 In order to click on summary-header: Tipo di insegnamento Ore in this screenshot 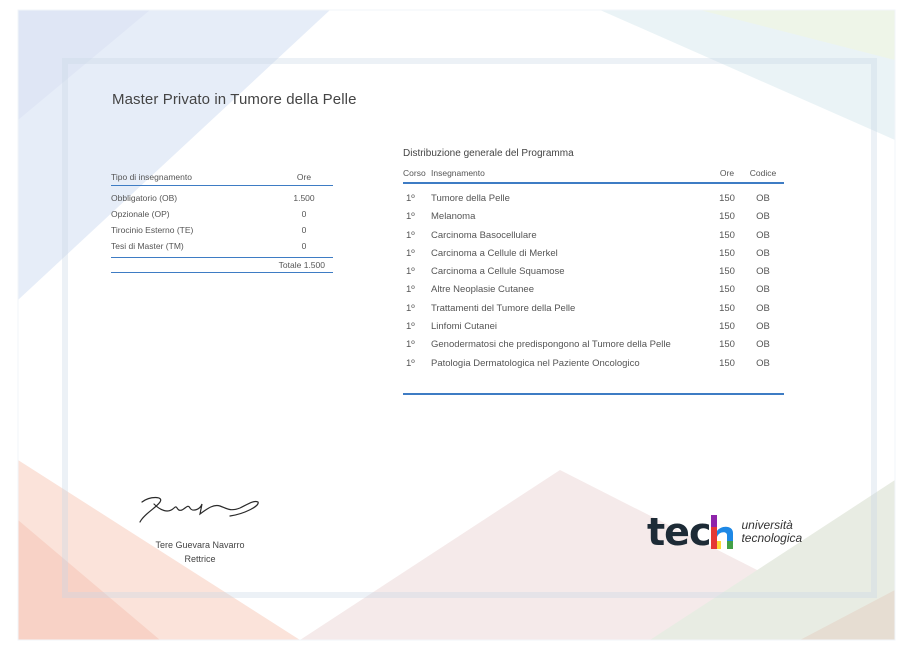, I will do `click(222, 179)`.